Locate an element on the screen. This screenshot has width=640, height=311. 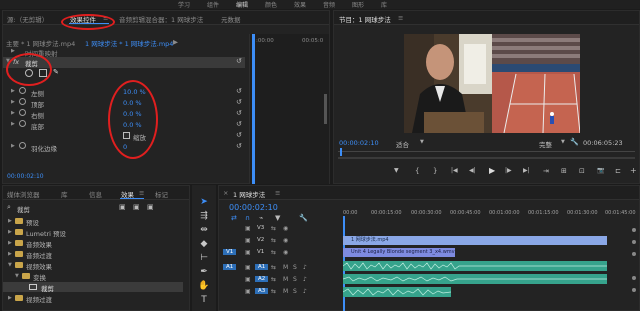
quality-dropdown: 完整 is located at coordinates (545, 144).